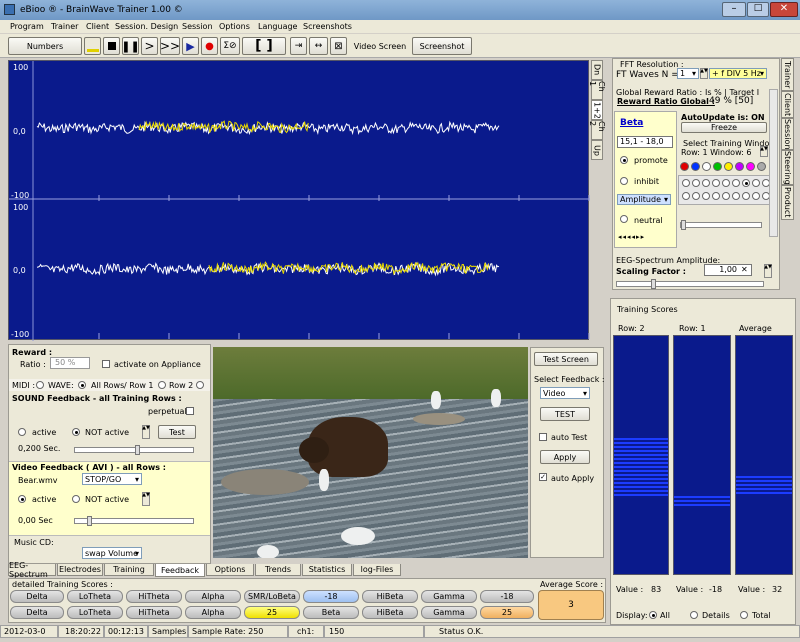  Describe the element at coordinates (597, 70) in the screenshot. I see `side-tab-dn: Dn` at that location.